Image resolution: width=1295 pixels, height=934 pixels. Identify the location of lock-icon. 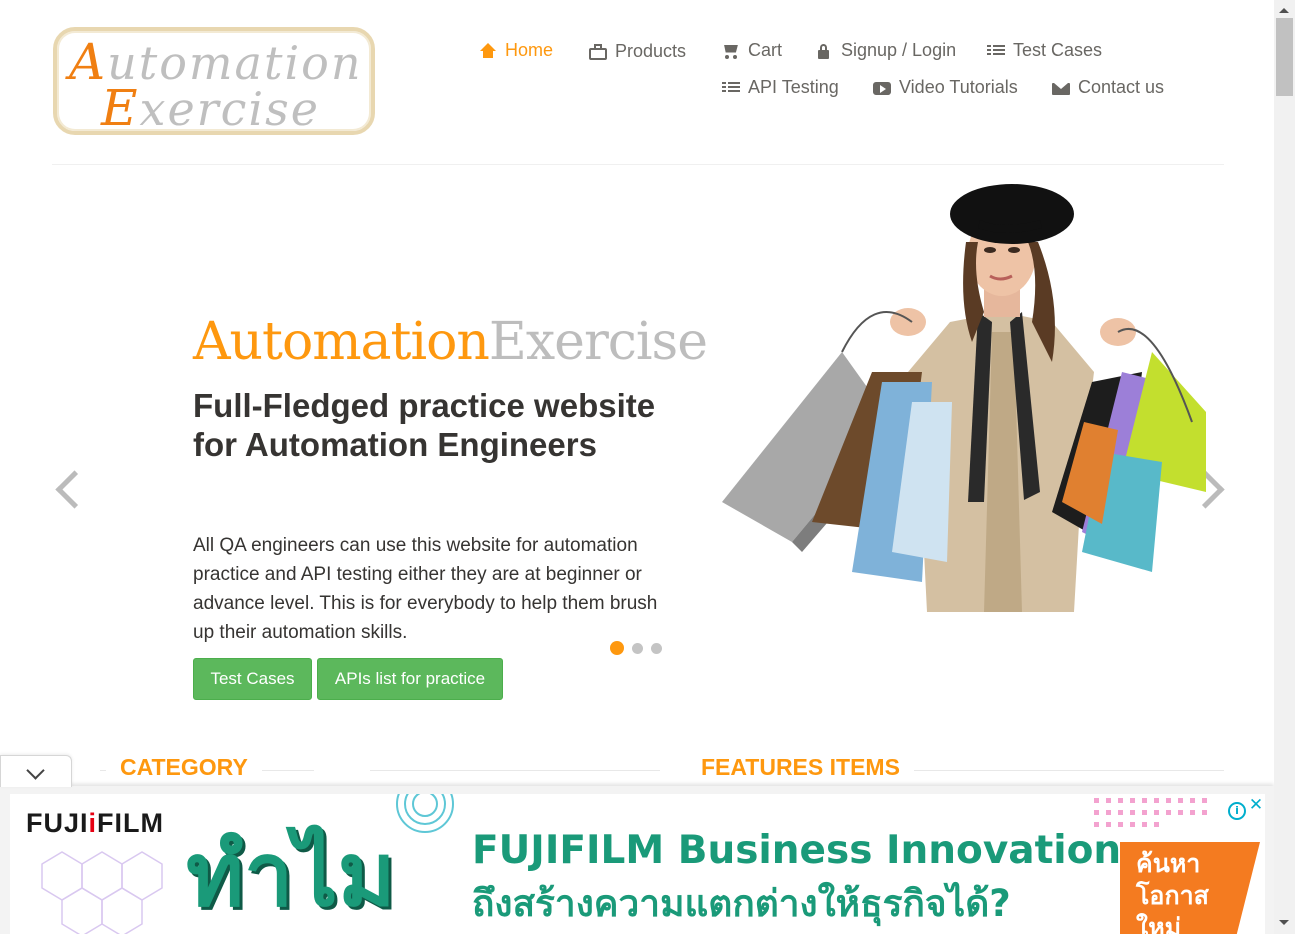
(824, 51).